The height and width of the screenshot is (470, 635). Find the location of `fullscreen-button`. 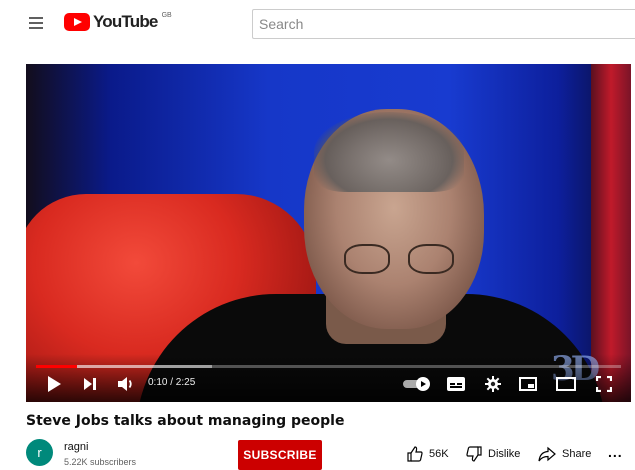

fullscreen-button is located at coordinates (604, 384).